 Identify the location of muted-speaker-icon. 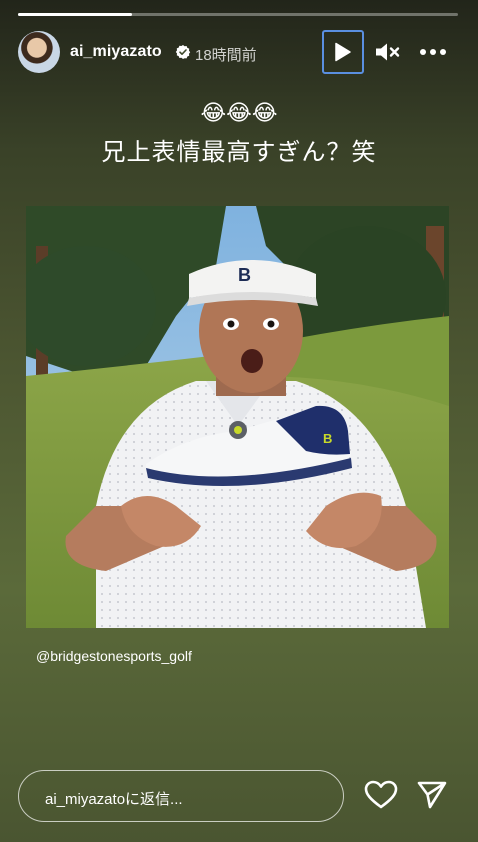
(387, 52).